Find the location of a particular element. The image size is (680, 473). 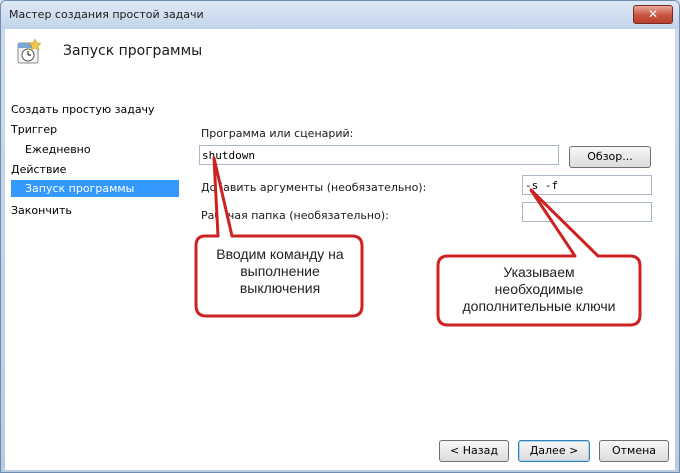

callout-right-line: дополнительные ключи is located at coordinates (539, 306).